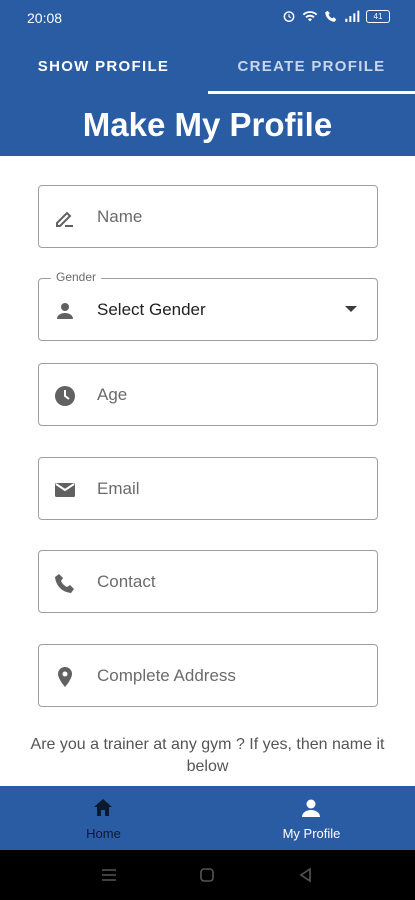 The height and width of the screenshot is (900, 415). Describe the element at coordinates (351, 309) in the screenshot. I see `chevron-down-icon` at that location.